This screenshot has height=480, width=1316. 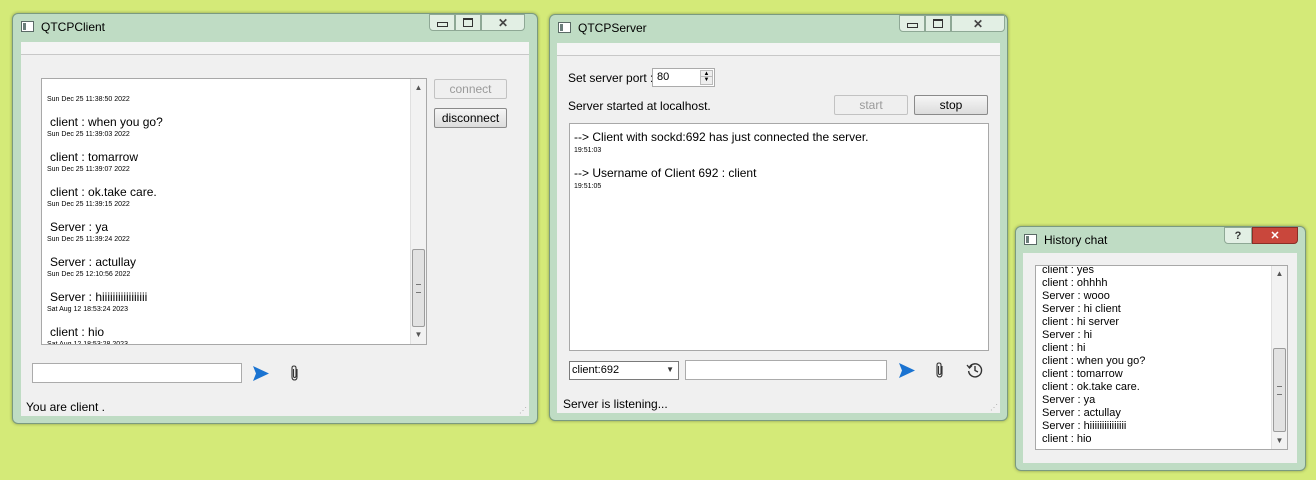 What do you see at coordinates (275, 27) in the screenshot?
I see `client-titlebar: QTCPClient ✕` at bounding box center [275, 27].